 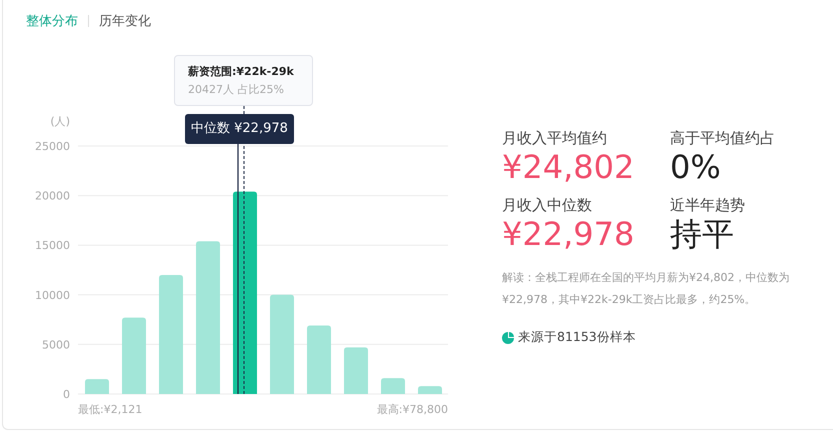 What do you see at coordinates (52, 196) in the screenshot?
I see `tick-label: 20000` at bounding box center [52, 196].